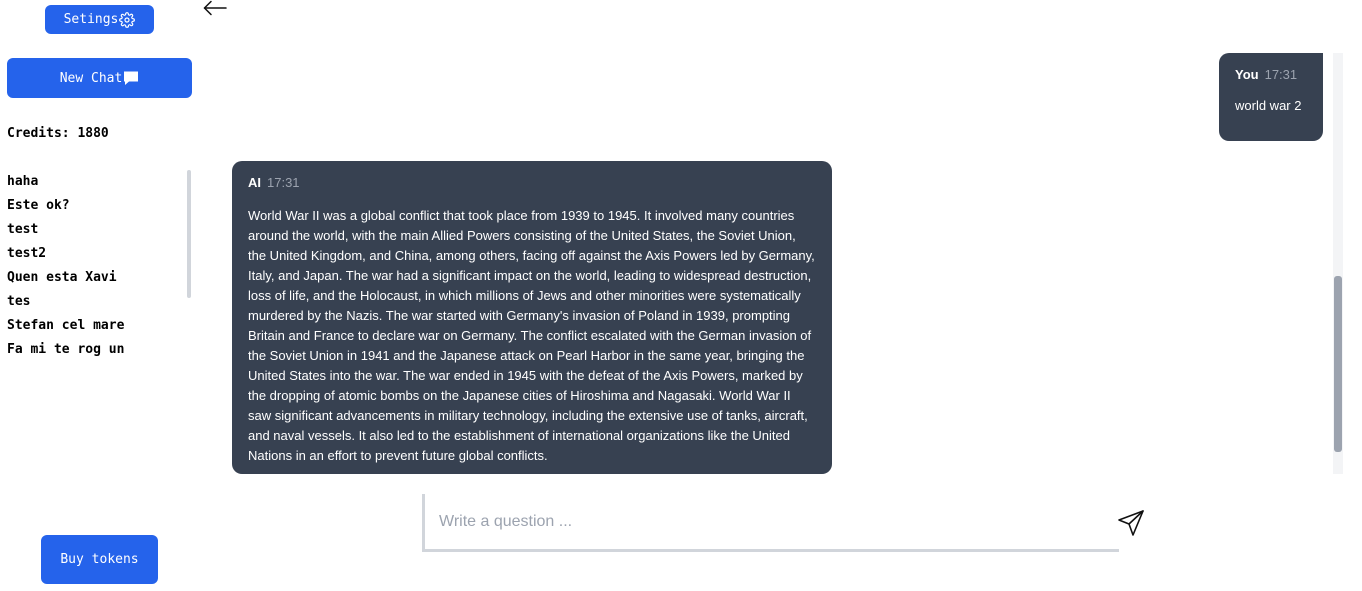 This screenshot has width=1362, height=591. I want to click on arrow-left-icon, so click(215, 8).